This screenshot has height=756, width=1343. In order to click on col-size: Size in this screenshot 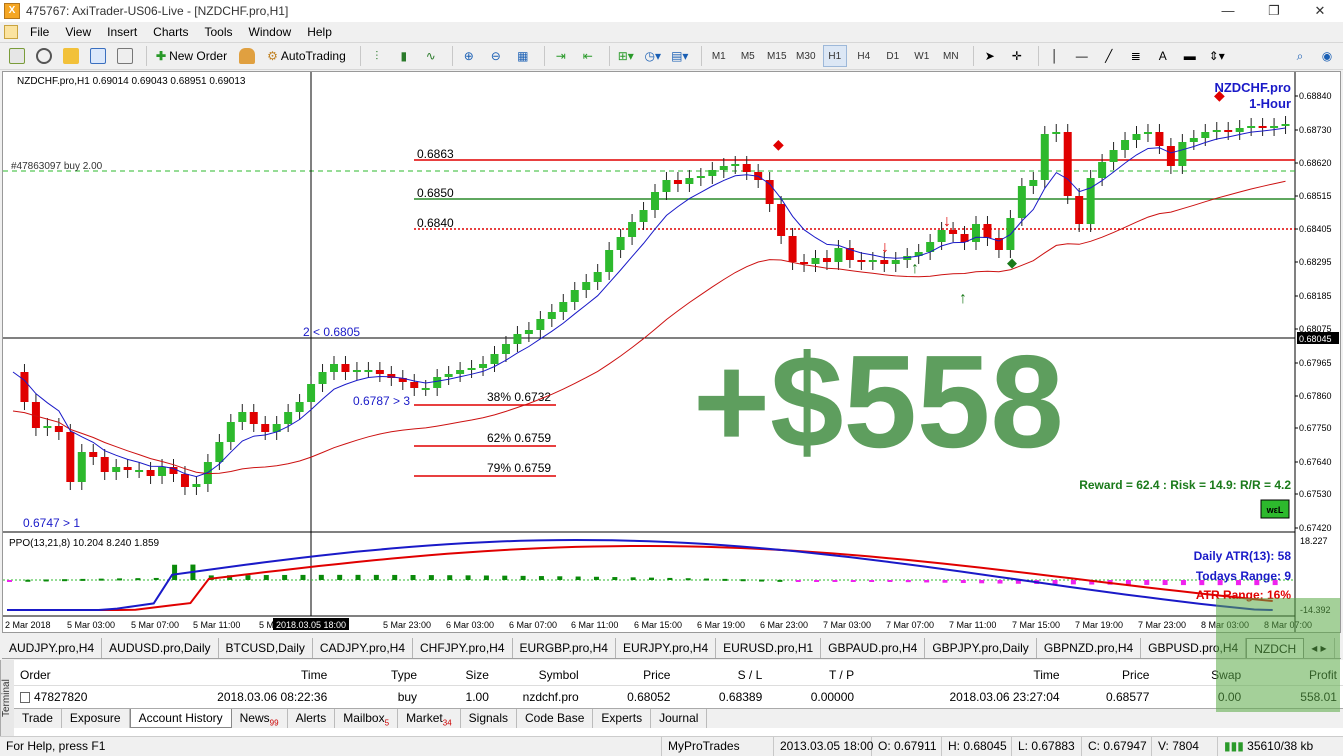, I will do `click(459, 674)`.